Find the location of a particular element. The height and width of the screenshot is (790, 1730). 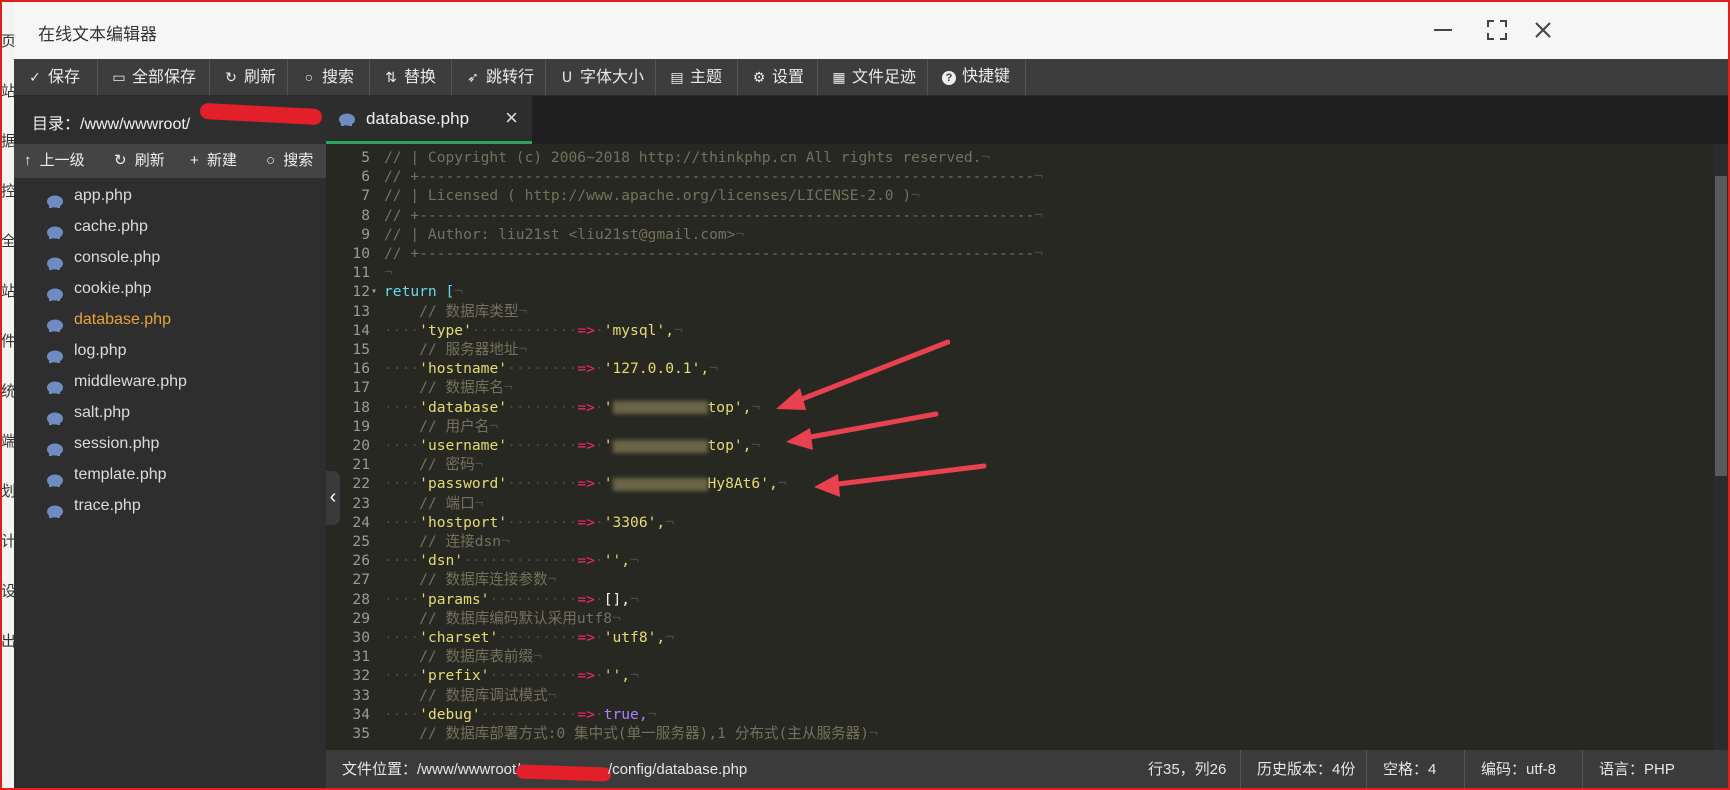

theme-icon: ▤ is located at coordinates (677, 77).